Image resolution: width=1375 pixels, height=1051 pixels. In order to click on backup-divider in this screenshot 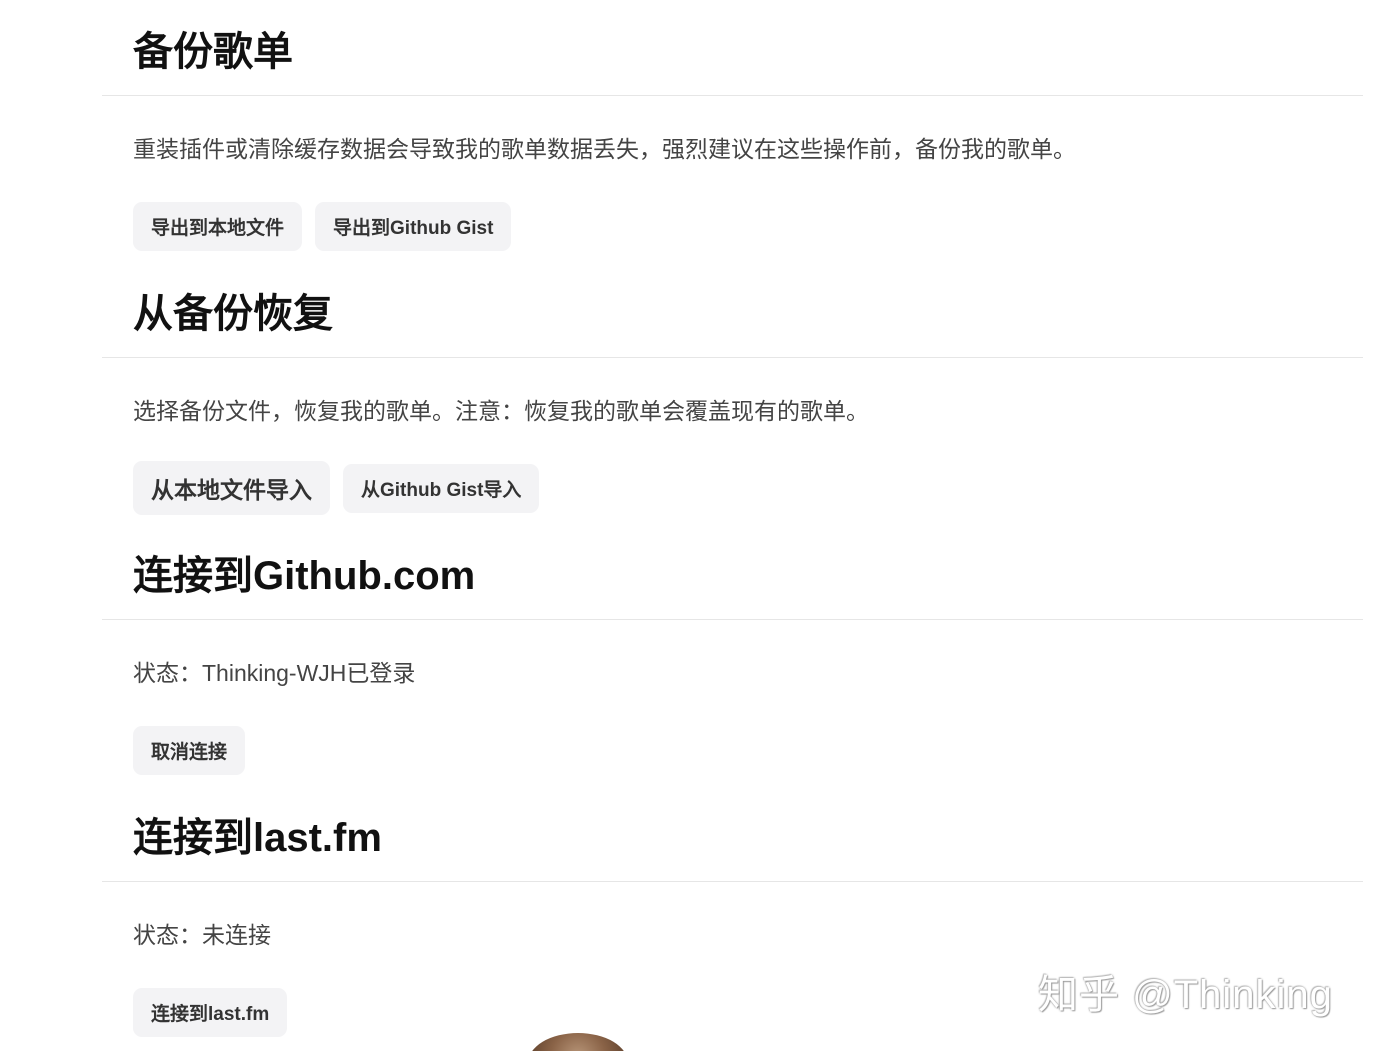, I will do `click(732, 95)`.